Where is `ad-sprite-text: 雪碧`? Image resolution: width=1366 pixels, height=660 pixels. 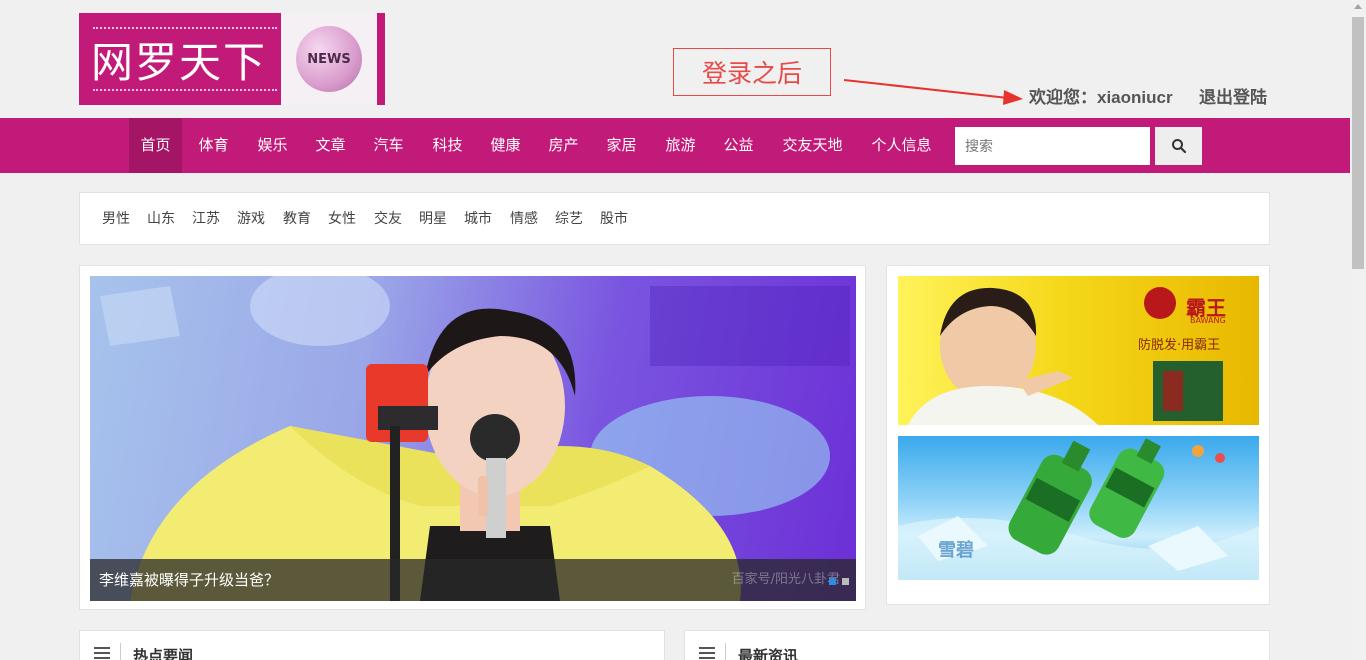
ad-sprite-text: 雪碧 is located at coordinates (956, 550).